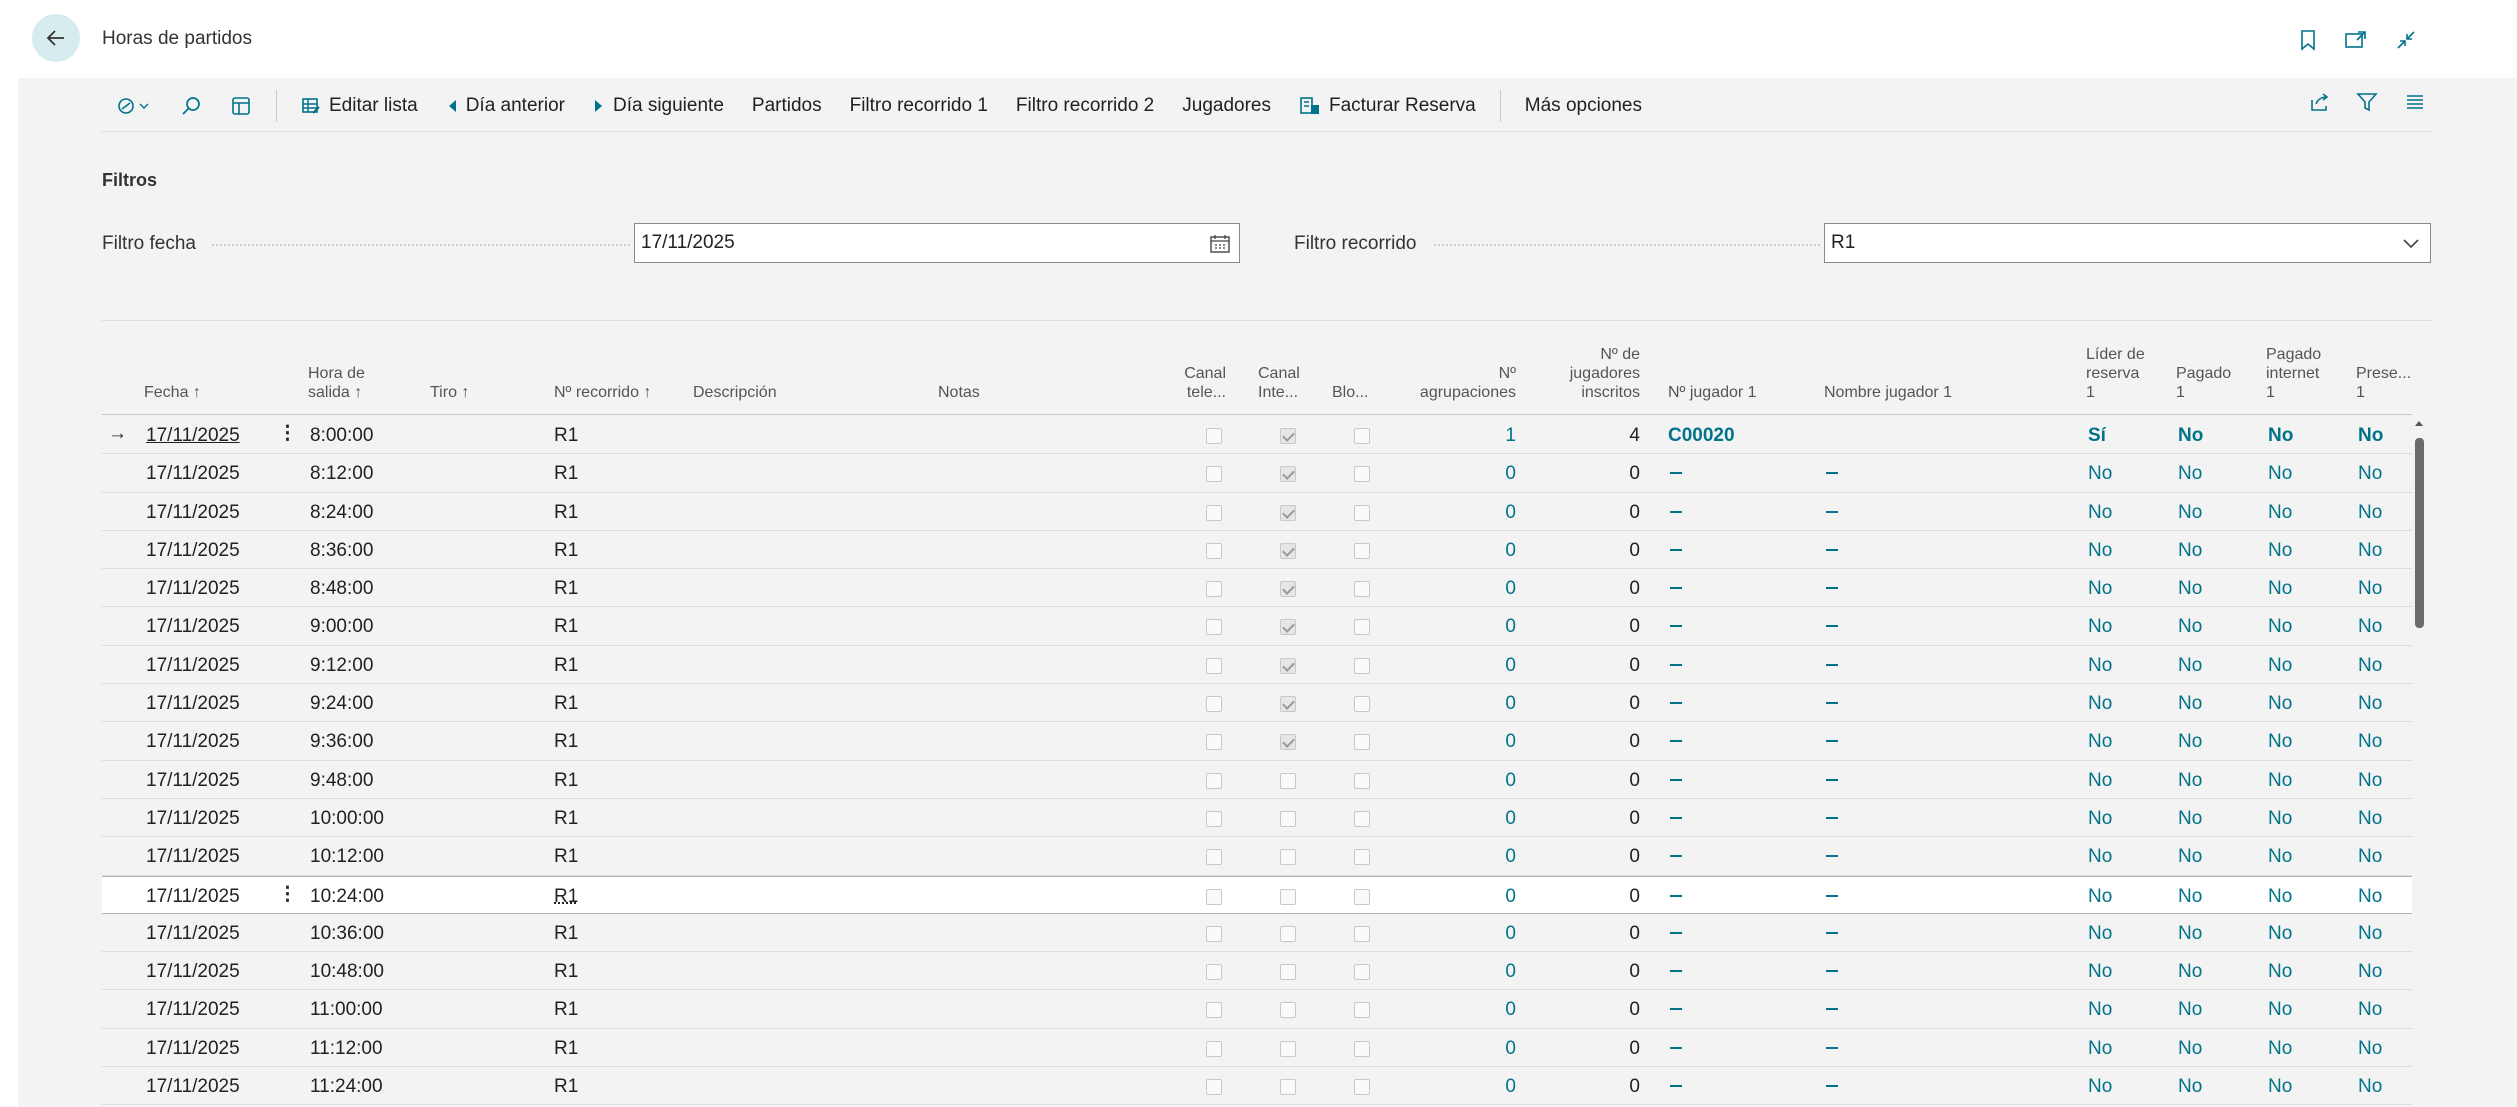 The image size is (2517, 1107). I want to click on search-button, so click(191, 106).